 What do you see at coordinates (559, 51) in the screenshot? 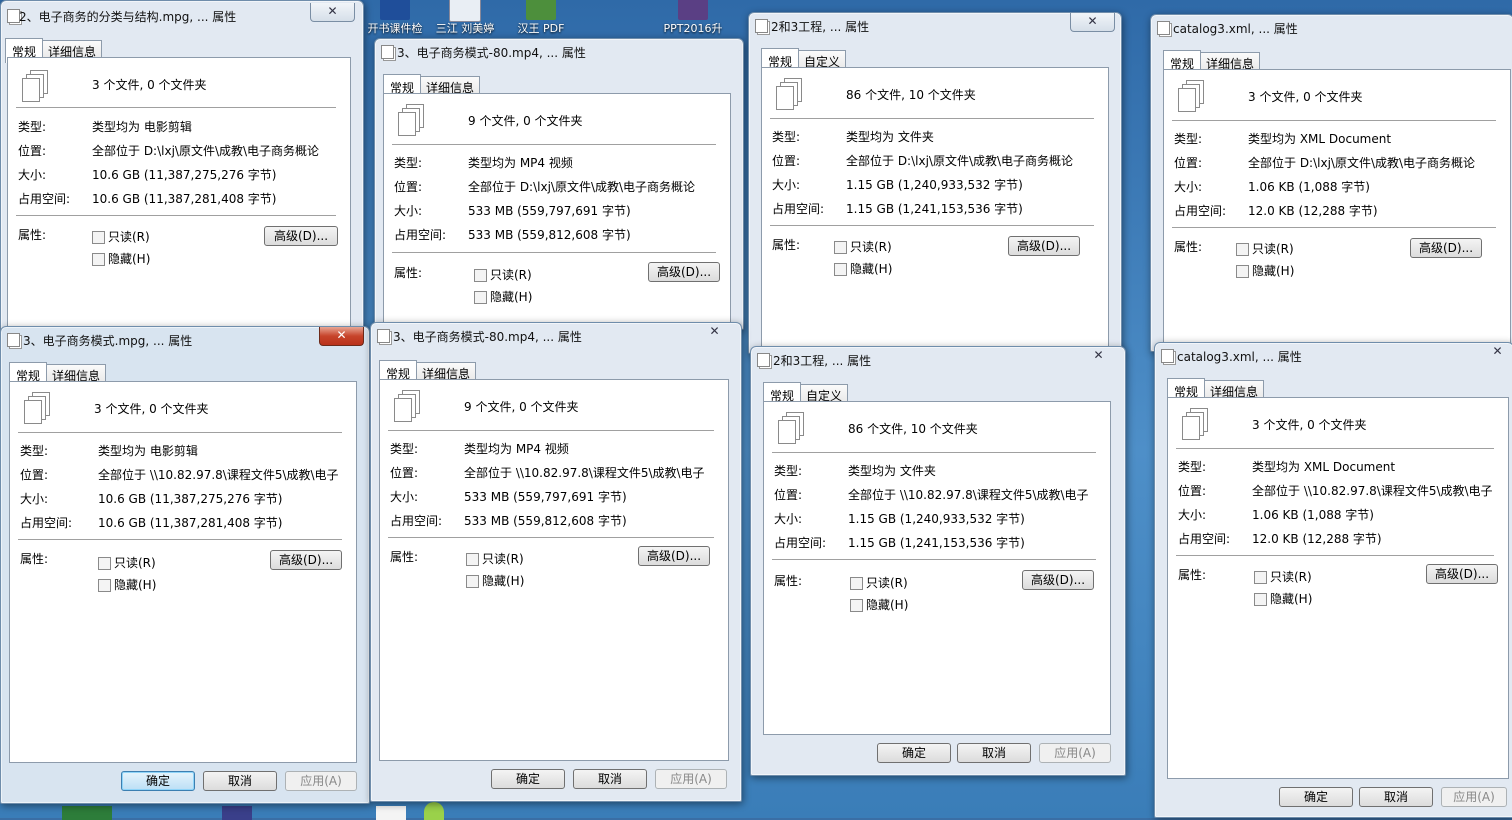
I see `title-bar: 3、电子商务模式-80.mp4, ... 属性` at bounding box center [559, 51].